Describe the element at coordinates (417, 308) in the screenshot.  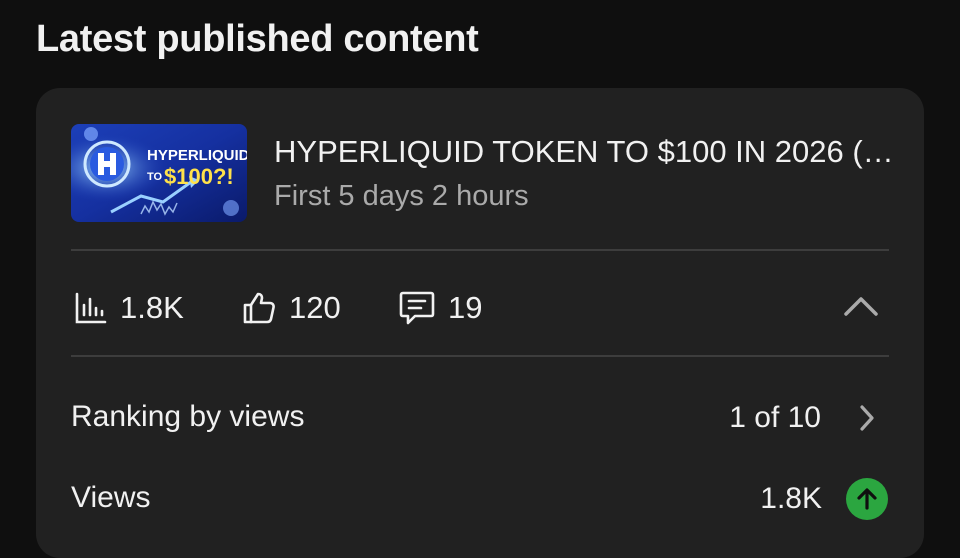
I see `comment-icon` at that location.